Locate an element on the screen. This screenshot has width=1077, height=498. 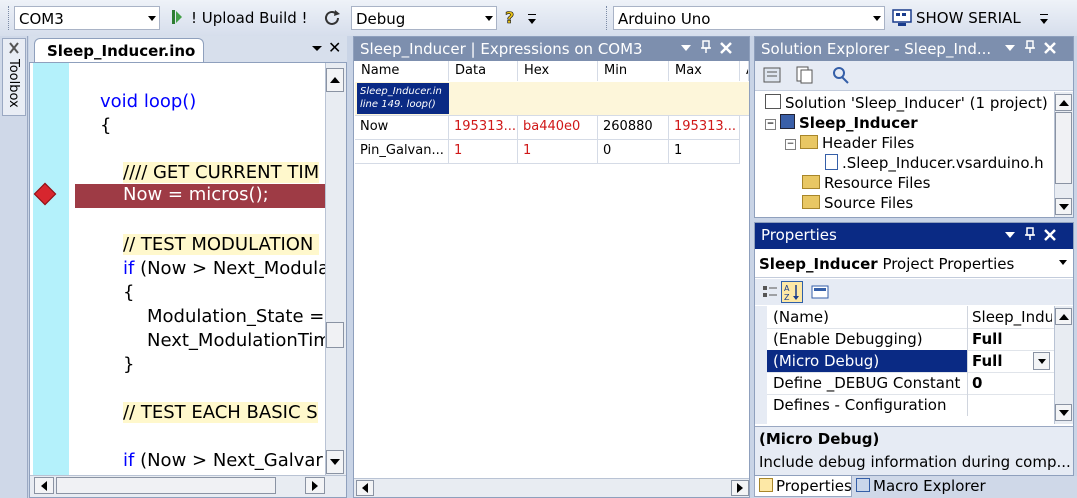
show-serial-button: SHOW SERIAL is located at coordinates (968, 18).